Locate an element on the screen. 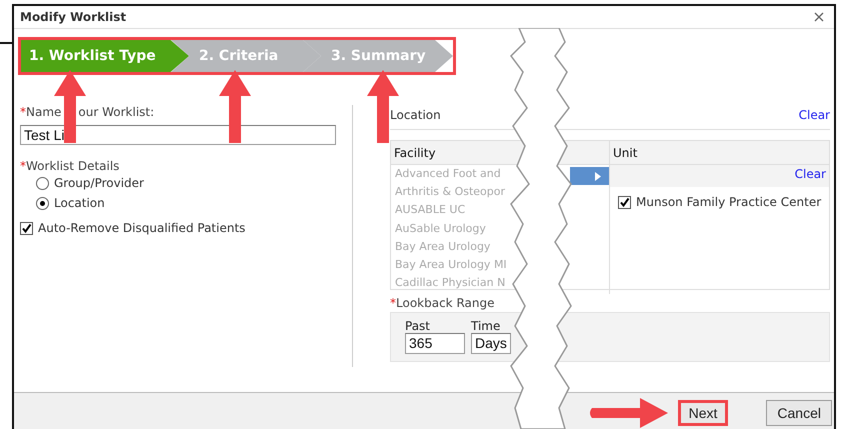 The width and height of the screenshot is (841, 429). triangle-icon is located at coordinates (598, 176).